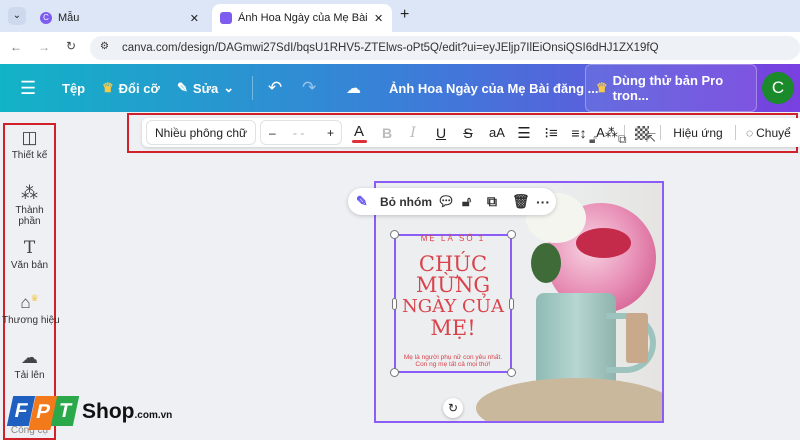  Describe the element at coordinates (453, 238) in the screenshot. I see `eyebrow-text: MẸ LÀ SỐ 1` at that location.